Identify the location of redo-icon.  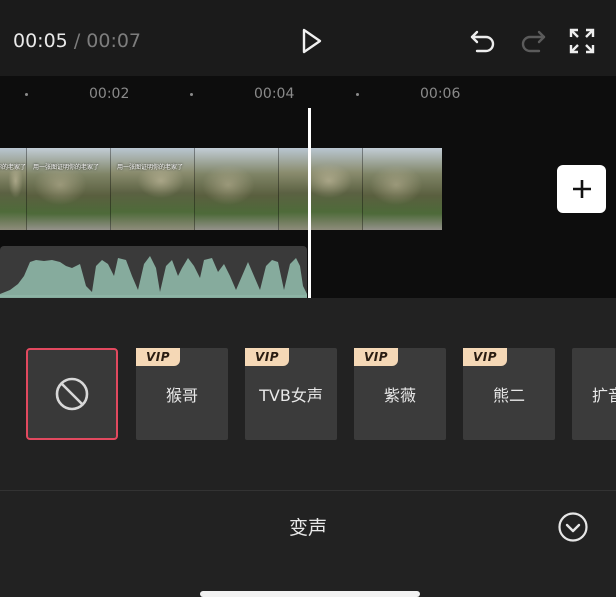
(533, 41).